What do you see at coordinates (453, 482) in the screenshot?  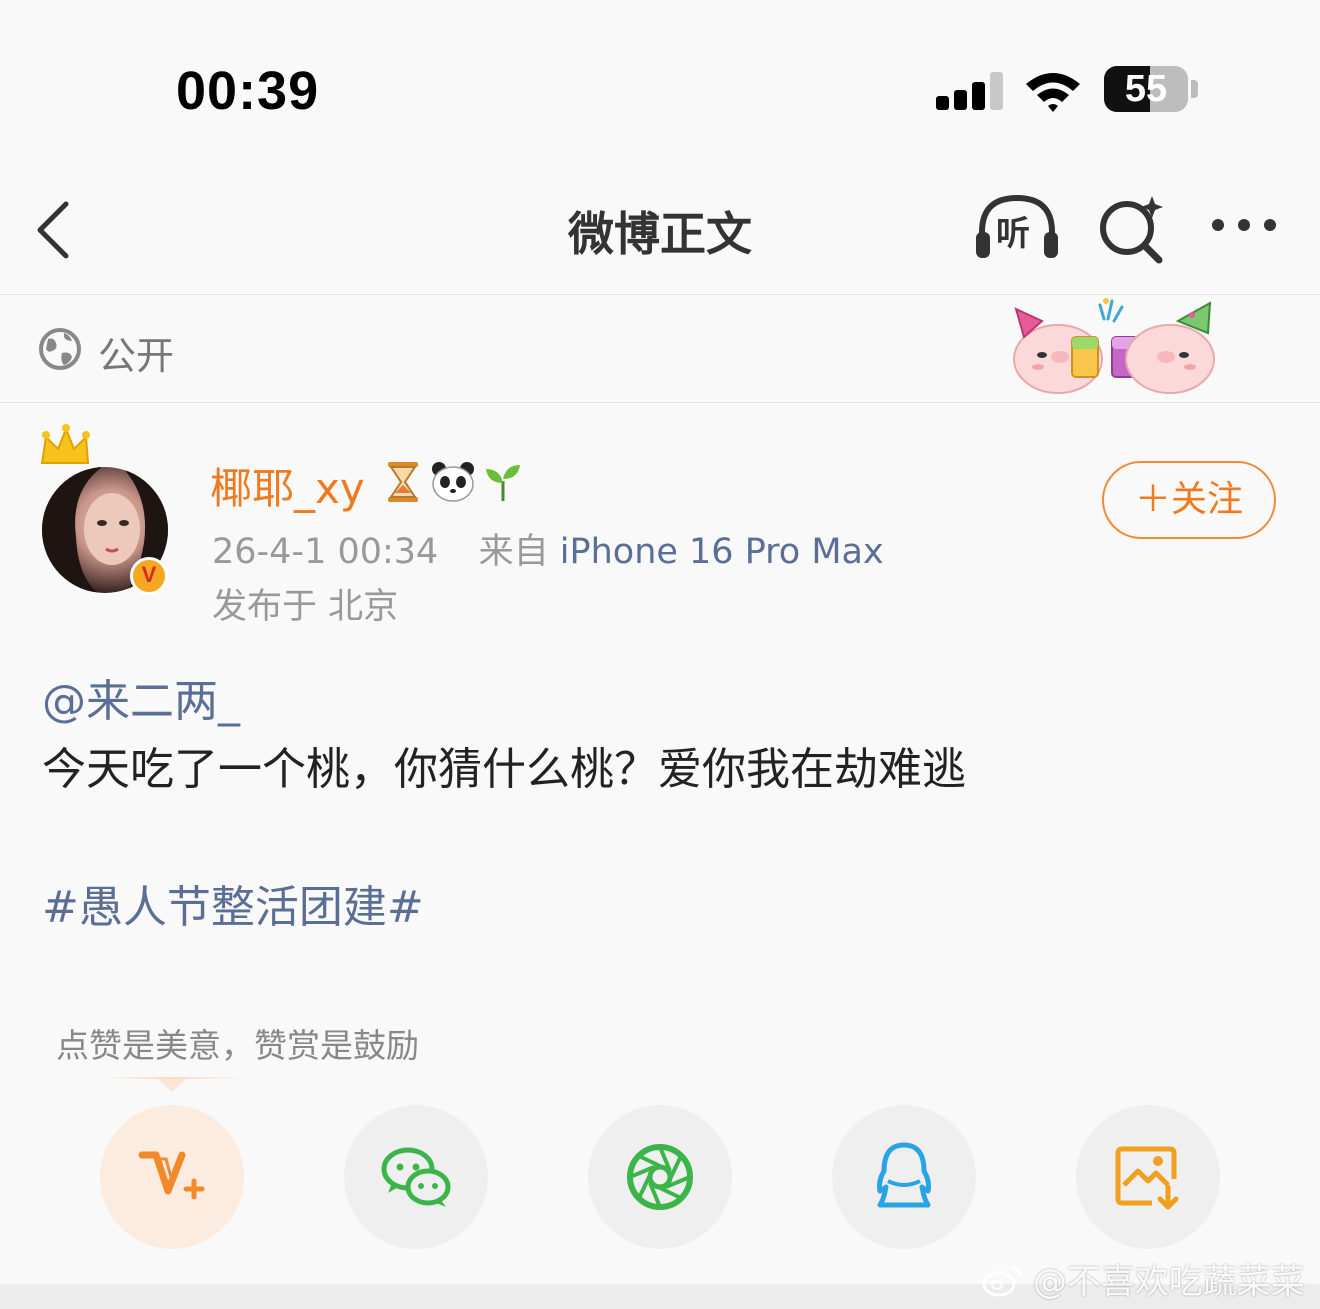 I see `panda-emoji-icon` at bounding box center [453, 482].